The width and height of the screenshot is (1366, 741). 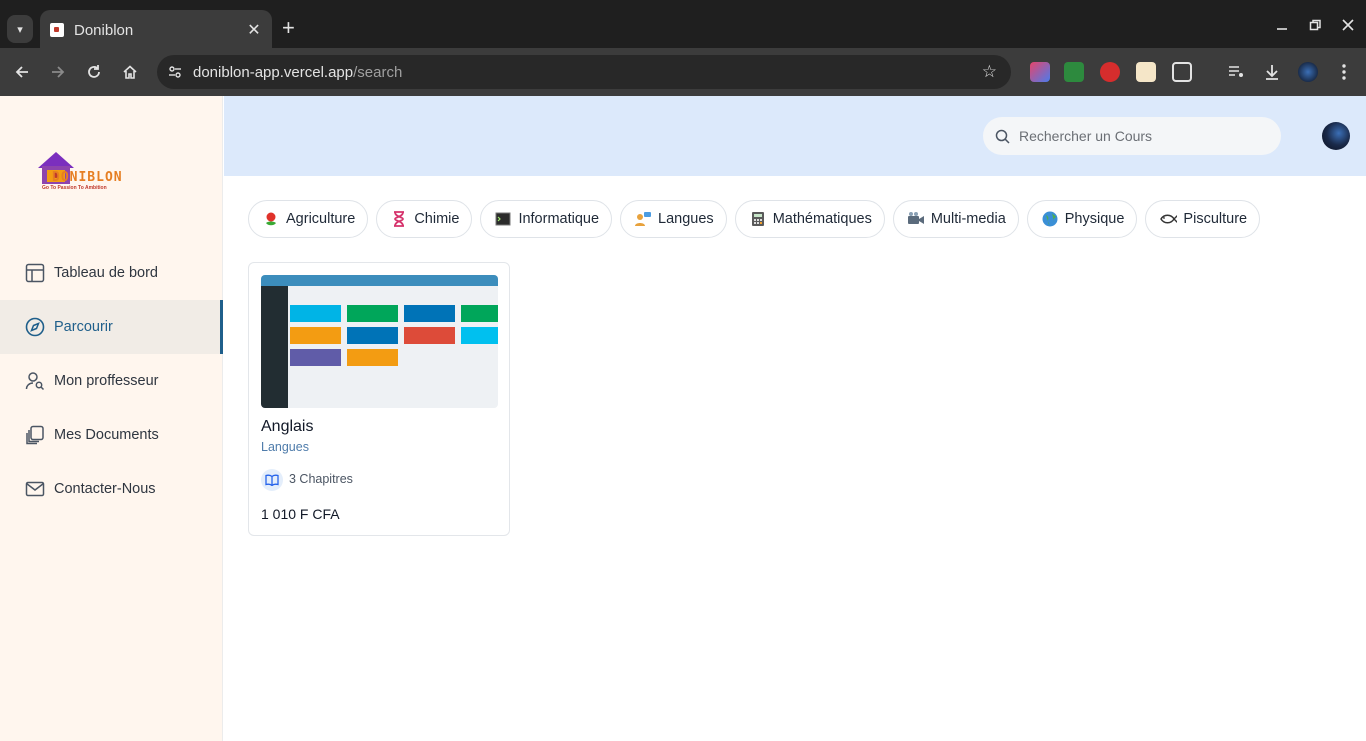 What do you see at coordinates (916, 219) in the screenshot?
I see `video-camera-icon` at bounding box center [916, 219].